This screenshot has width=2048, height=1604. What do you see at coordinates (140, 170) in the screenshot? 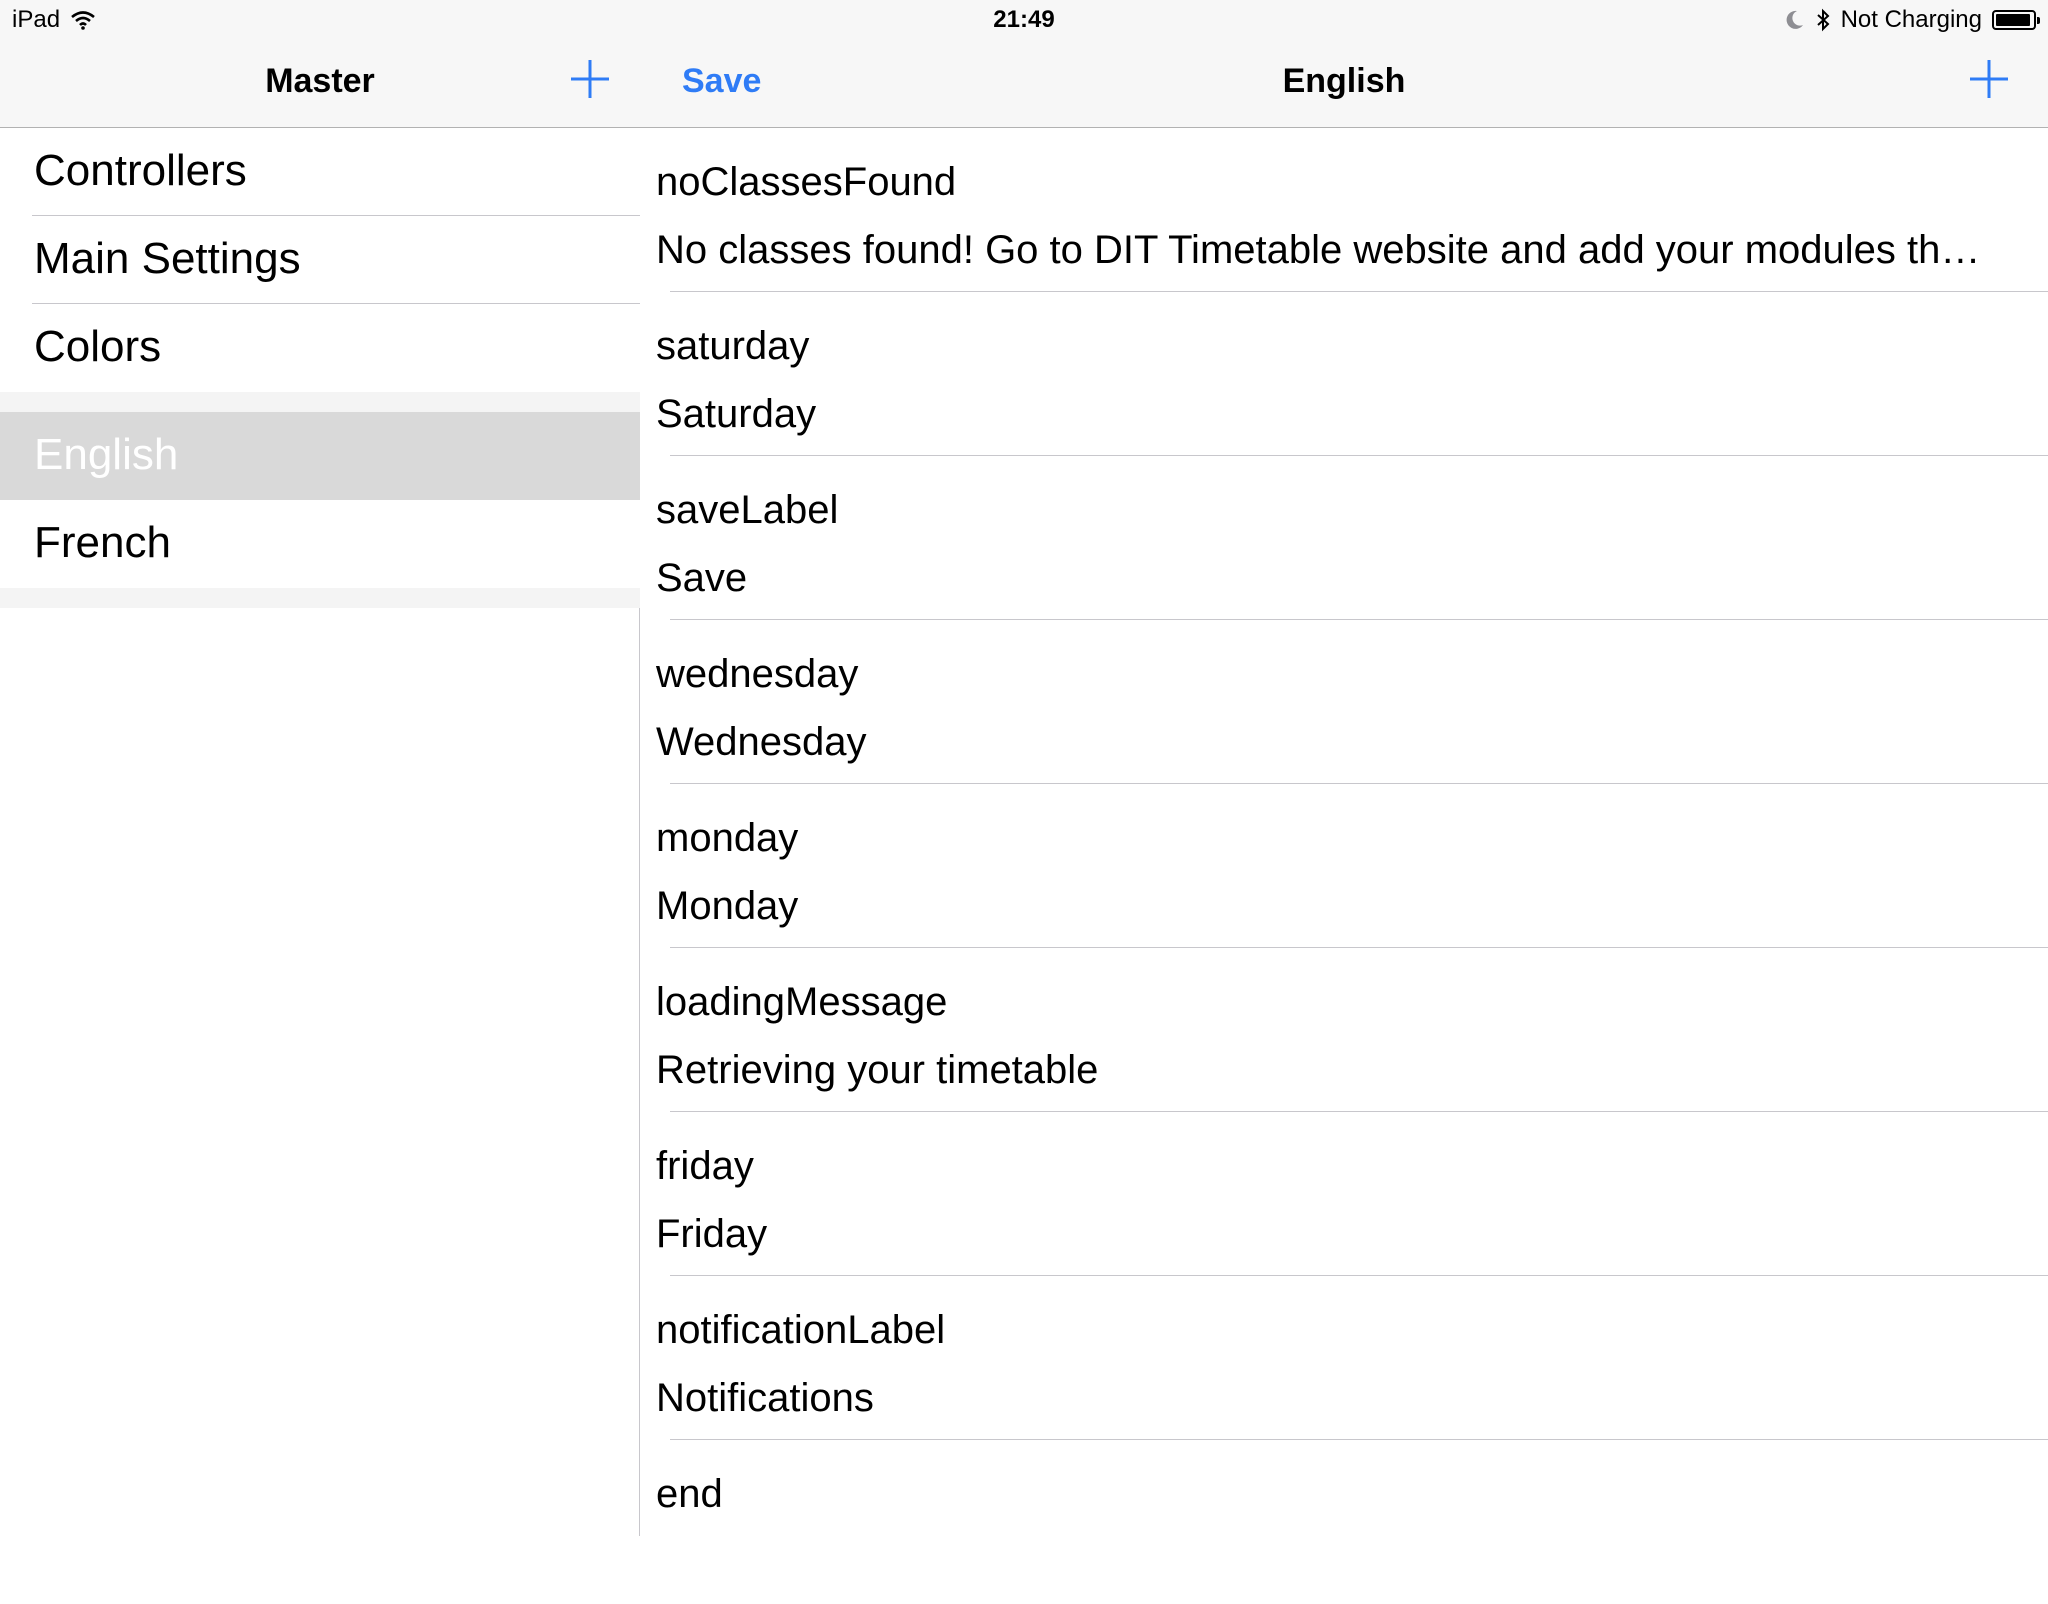
I see `master-item-label: Controllers` at bounding box center [140, 170].